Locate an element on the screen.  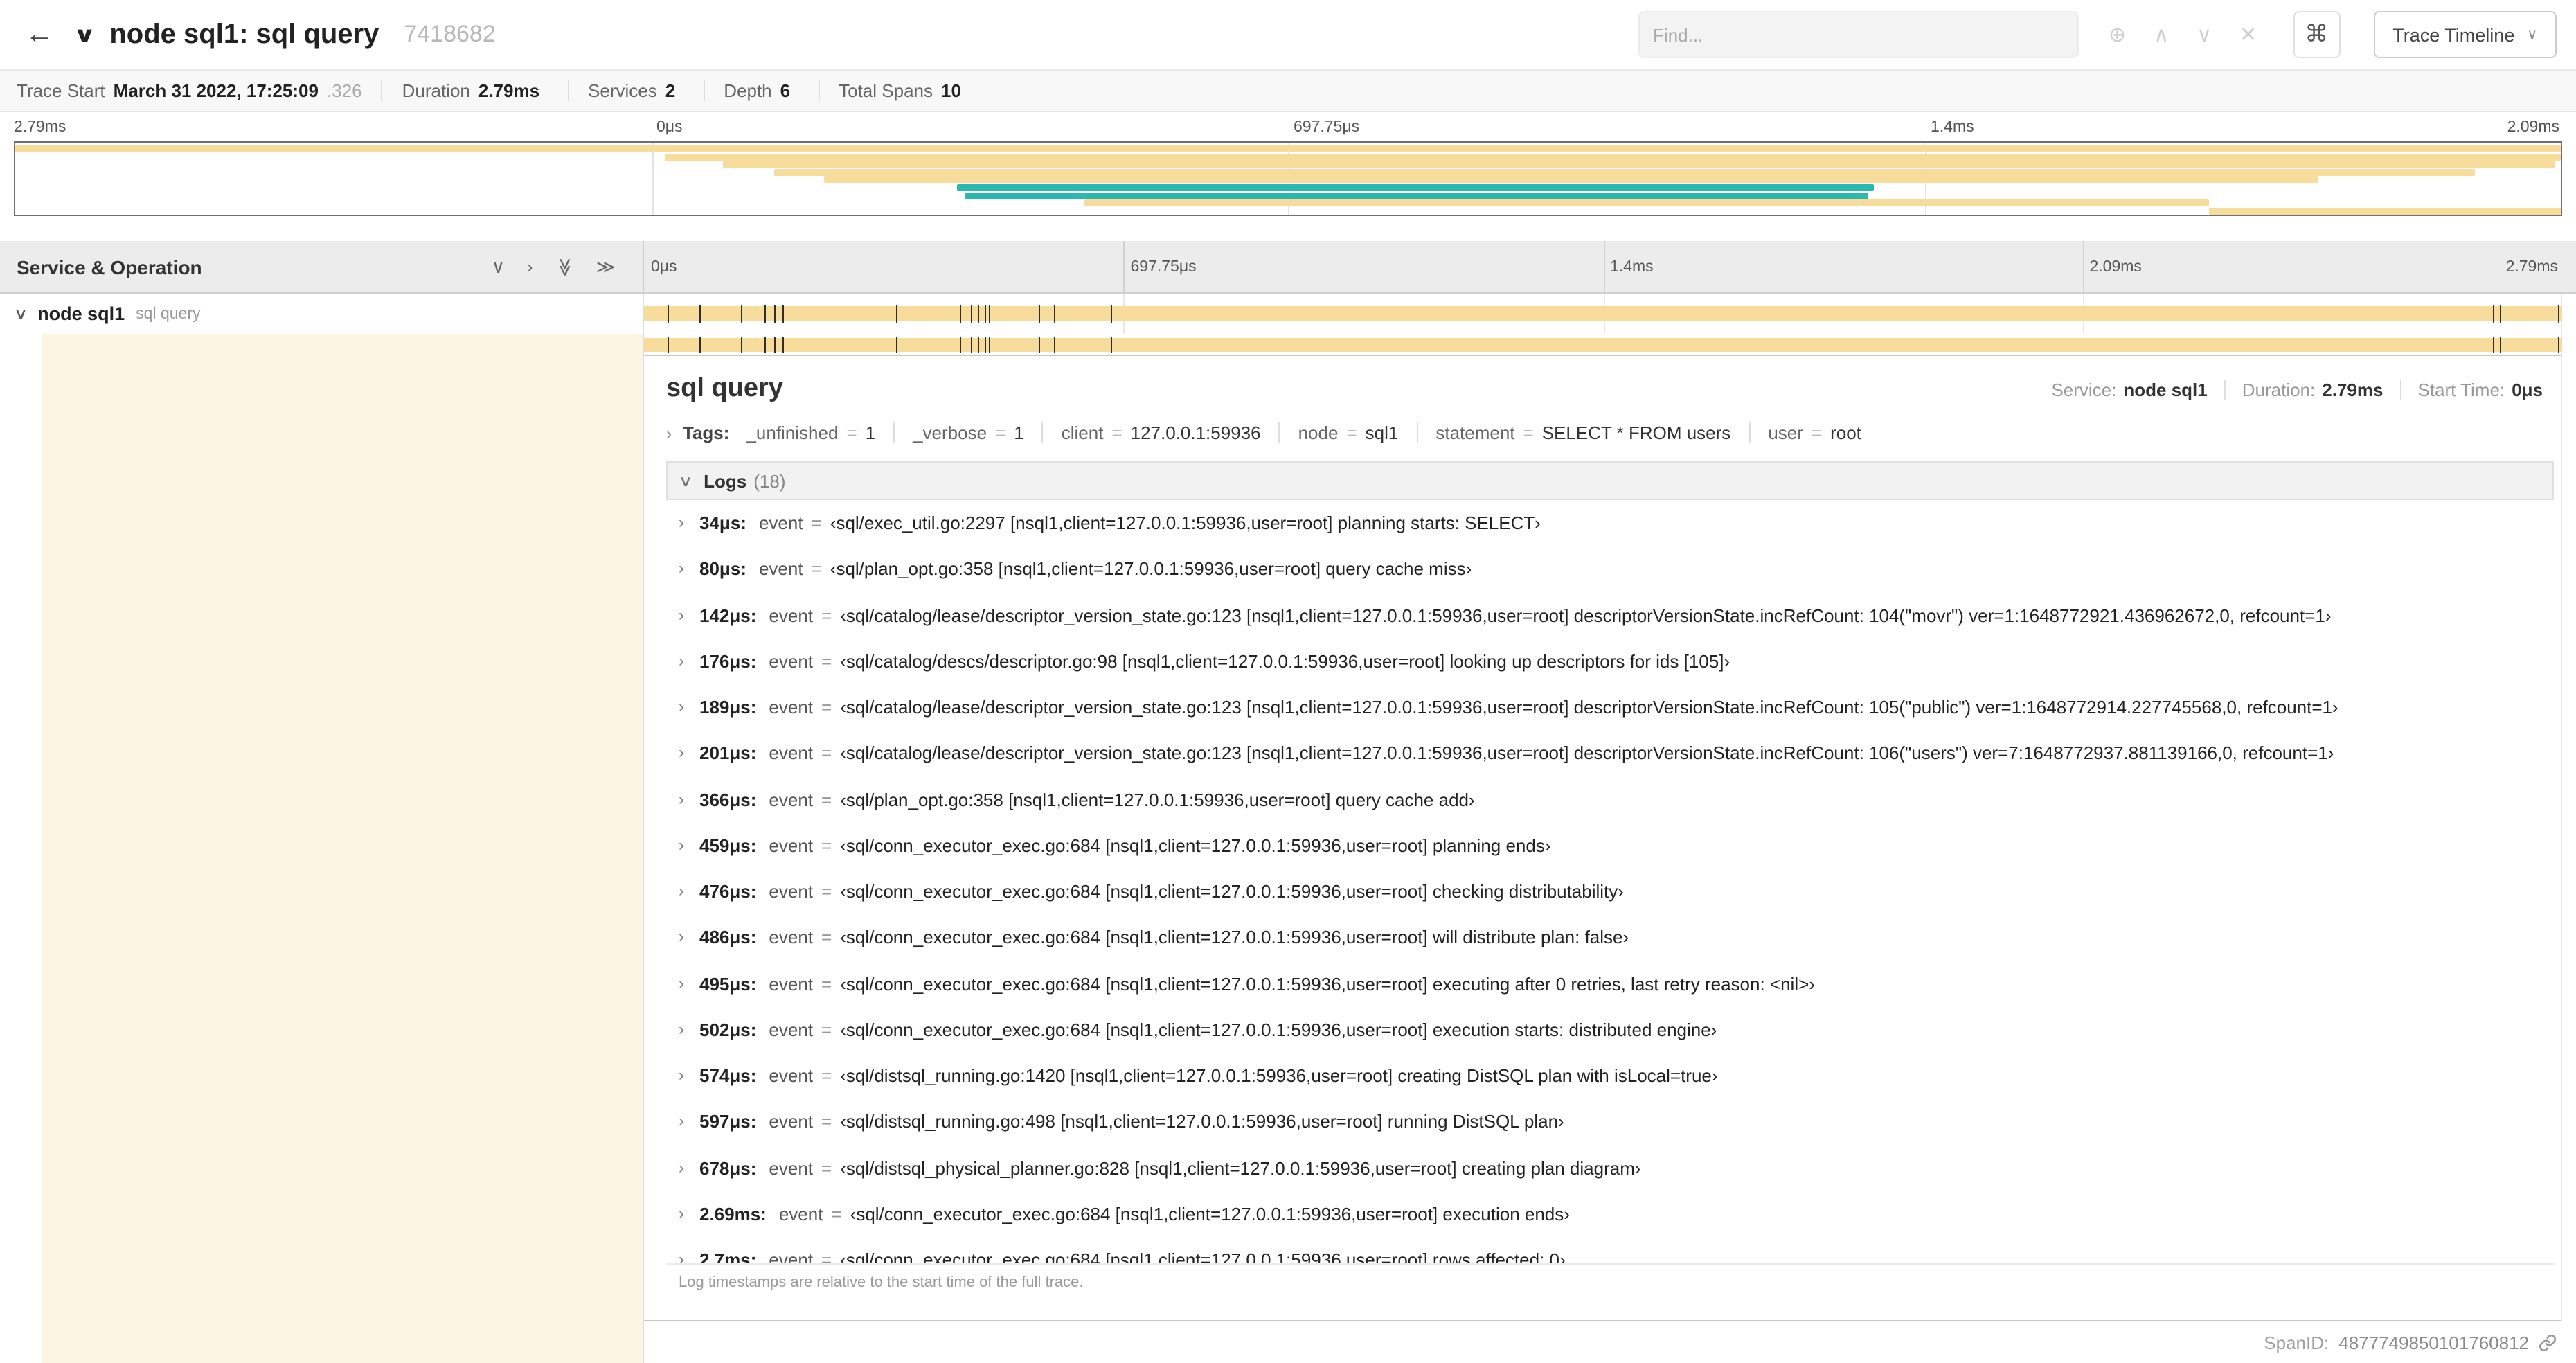
span-name-cell: ∨ node sql1 sql query is located at coordinates (322, 314).